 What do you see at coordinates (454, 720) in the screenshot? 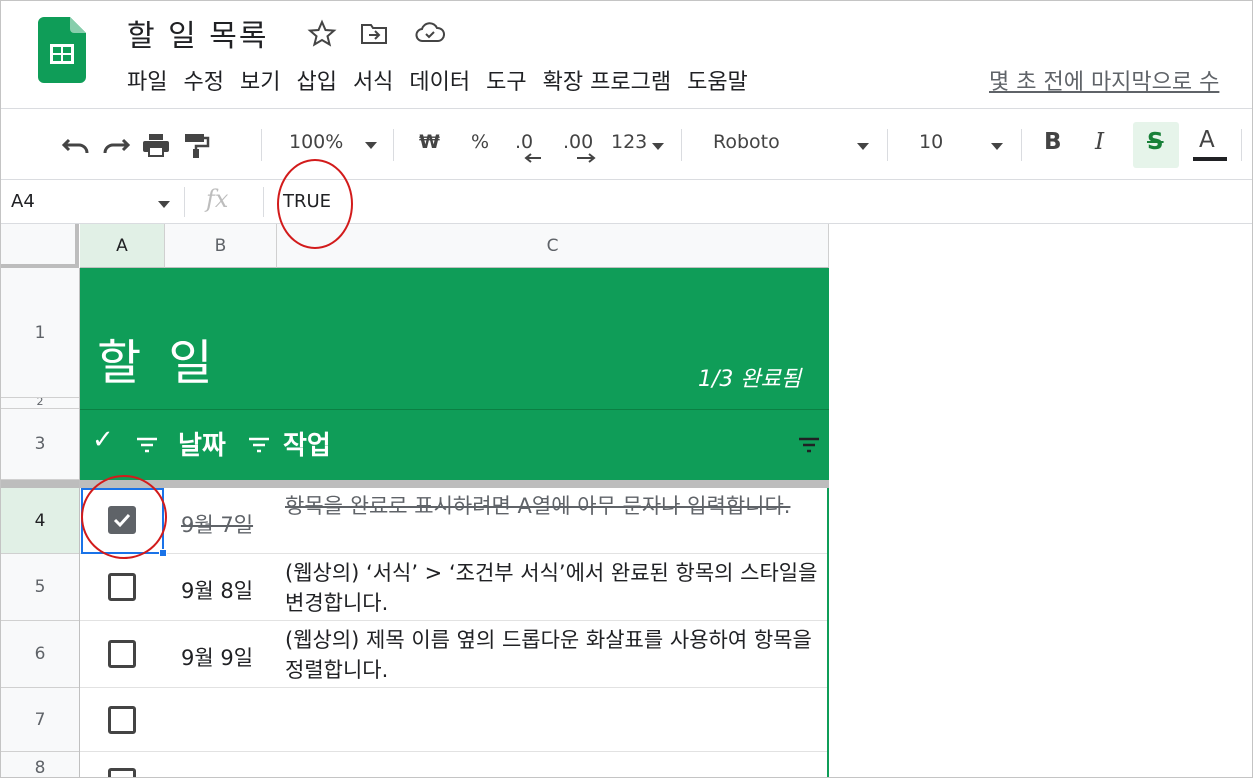
I see `table-row` at bounding box center [454, 720].